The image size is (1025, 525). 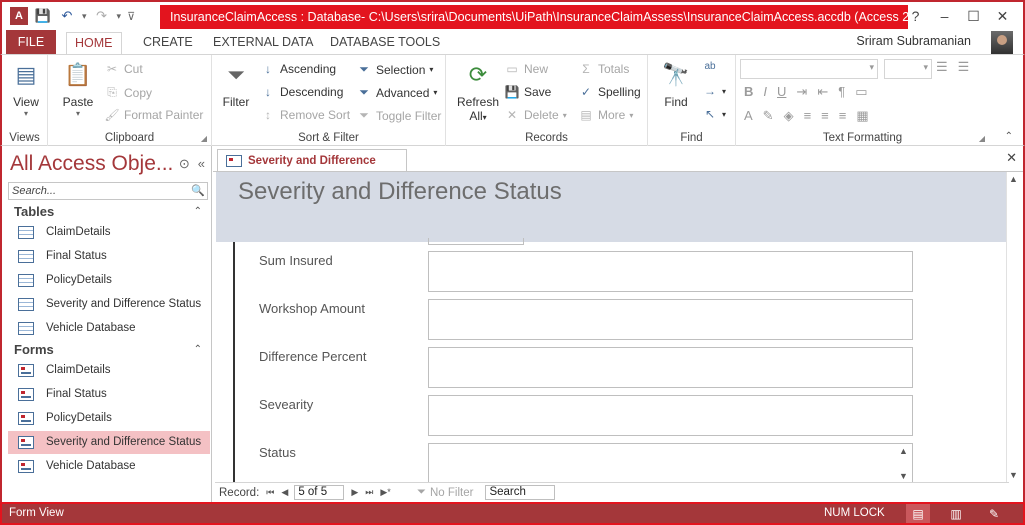 I want to click on current-record-input: 5 of 5, so click(x=319, y=492).